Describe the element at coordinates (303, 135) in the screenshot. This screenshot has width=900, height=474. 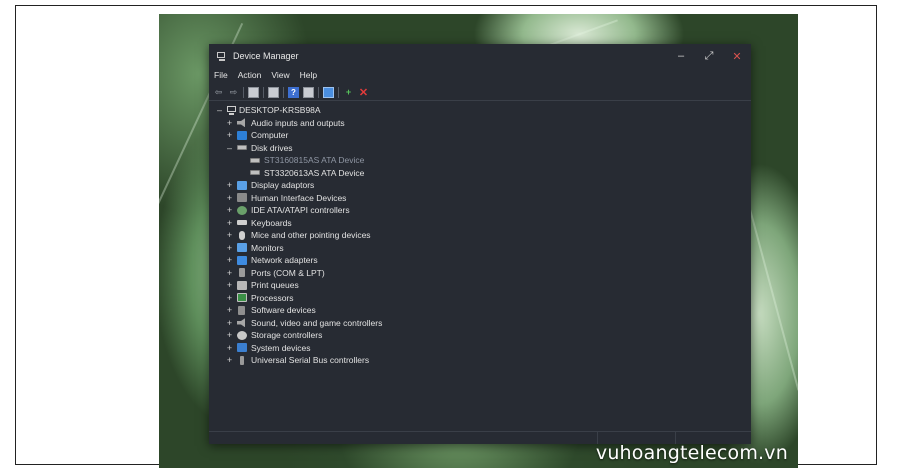
I see `tree-item-computer: + Computer` at that location.